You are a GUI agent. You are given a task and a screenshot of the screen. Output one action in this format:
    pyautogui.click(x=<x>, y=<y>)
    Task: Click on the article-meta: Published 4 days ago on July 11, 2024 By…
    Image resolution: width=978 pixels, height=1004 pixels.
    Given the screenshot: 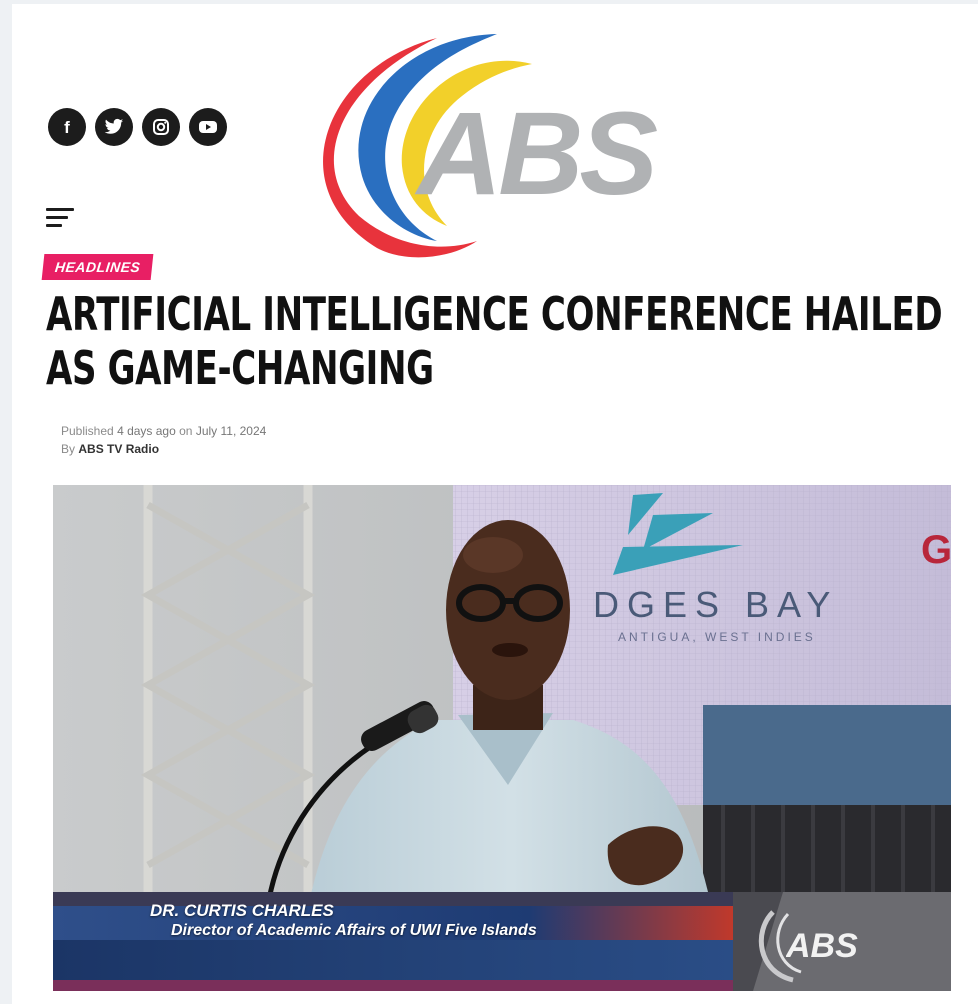 What is the action you would take?
    pyautogui.click(x=163, y=440)
    